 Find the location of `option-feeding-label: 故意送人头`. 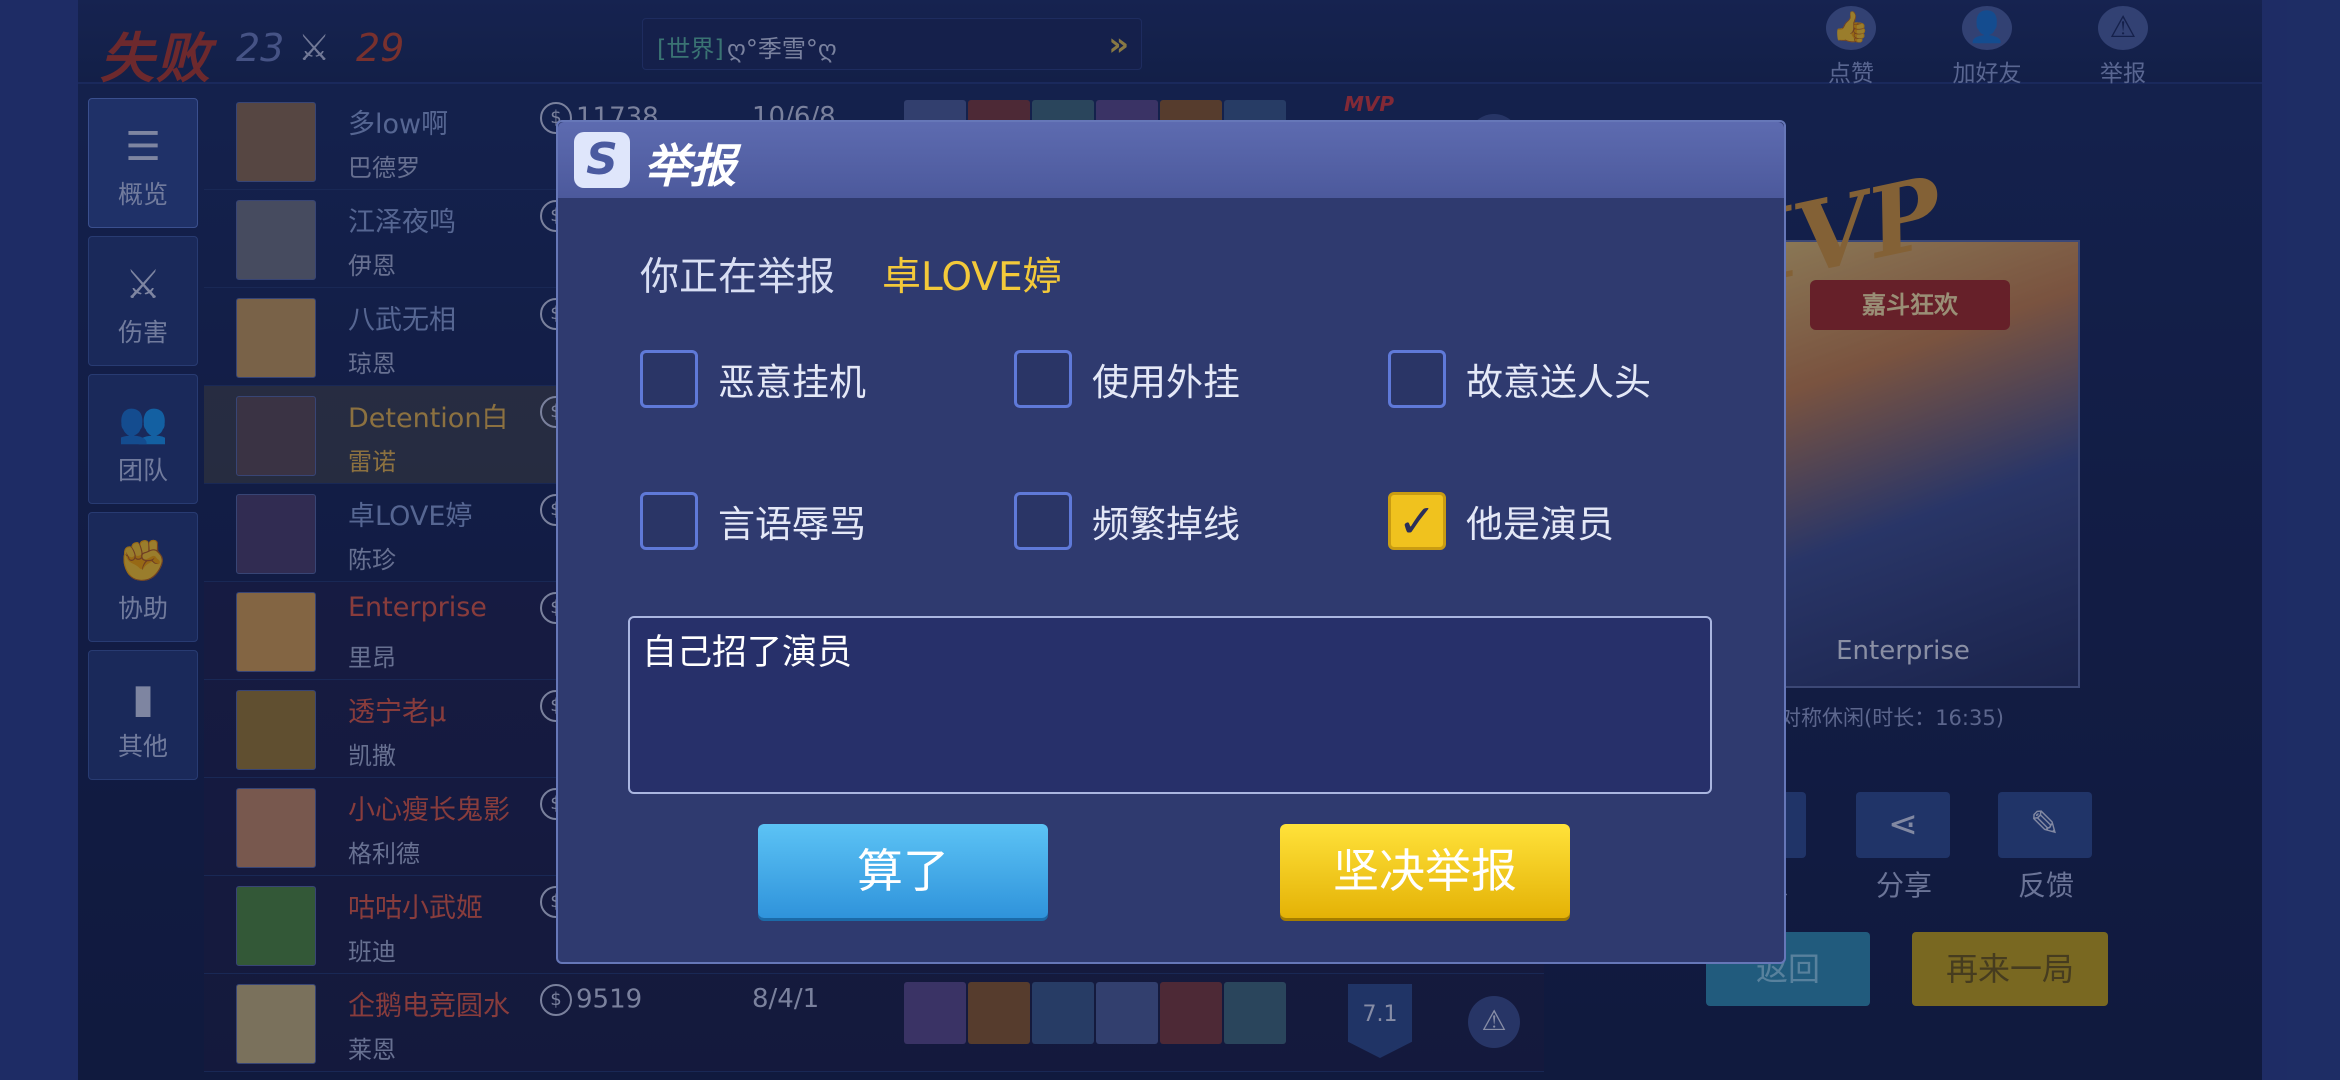

option-feeding-label: 故意送人头 is located at coordinates (1558, 382).